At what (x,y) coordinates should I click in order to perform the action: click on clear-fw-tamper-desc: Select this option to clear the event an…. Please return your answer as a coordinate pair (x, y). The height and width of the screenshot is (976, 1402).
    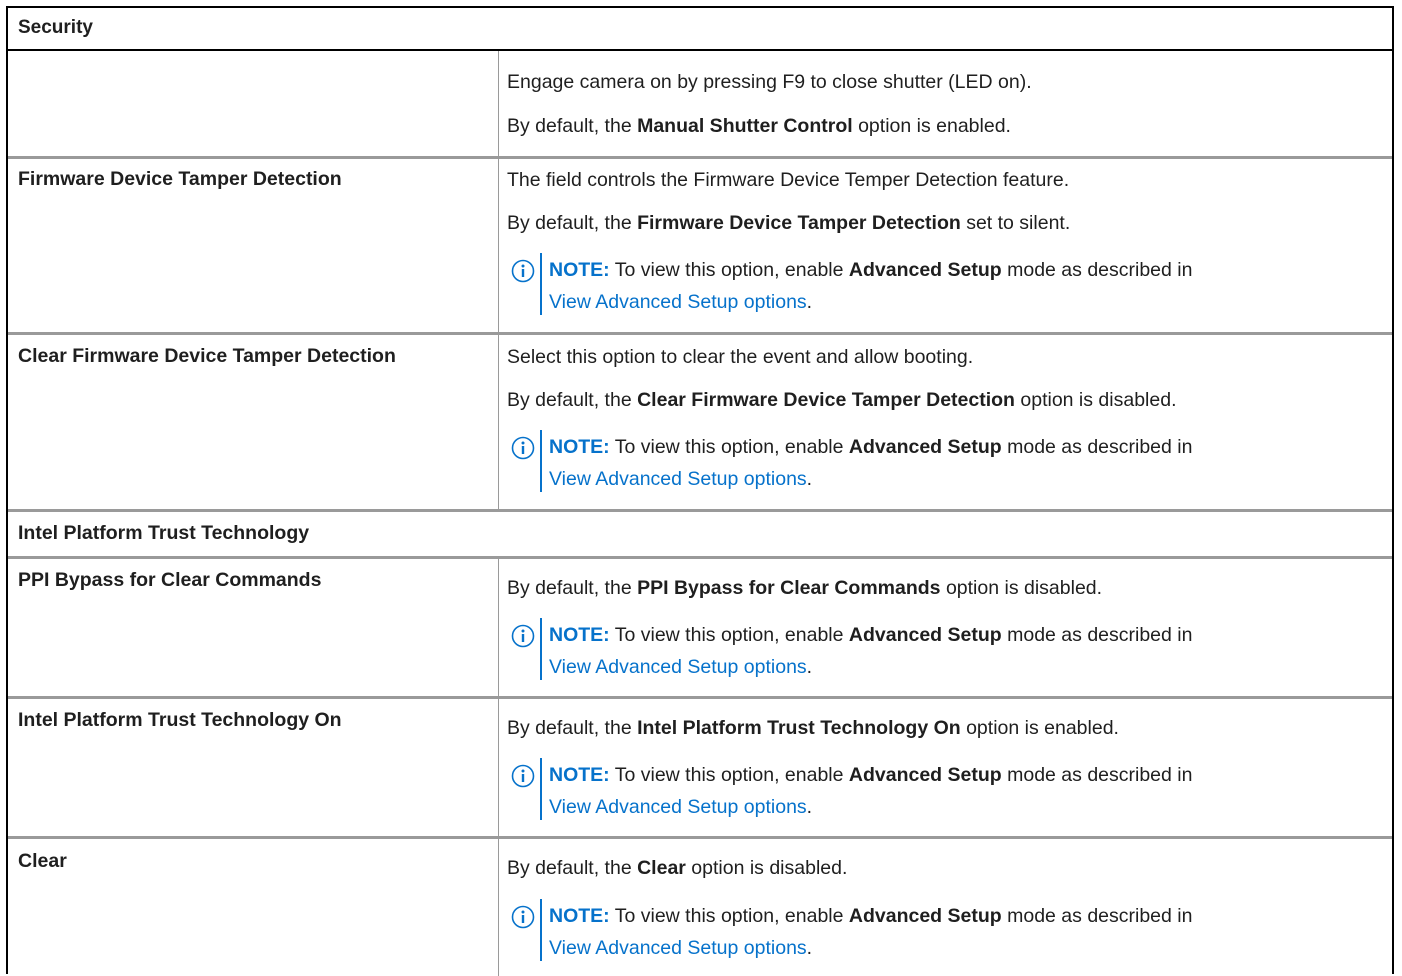
    Looking at the image, I should click on (740, 357).